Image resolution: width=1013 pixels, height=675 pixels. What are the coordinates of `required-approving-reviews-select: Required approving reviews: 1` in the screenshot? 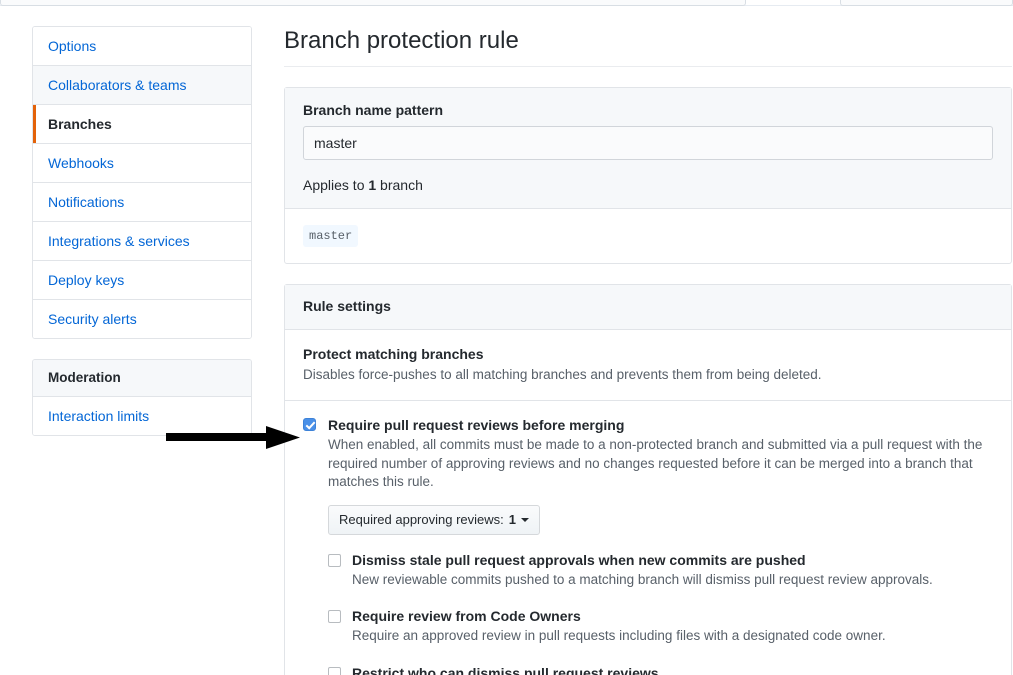 It's located at (434, 519).